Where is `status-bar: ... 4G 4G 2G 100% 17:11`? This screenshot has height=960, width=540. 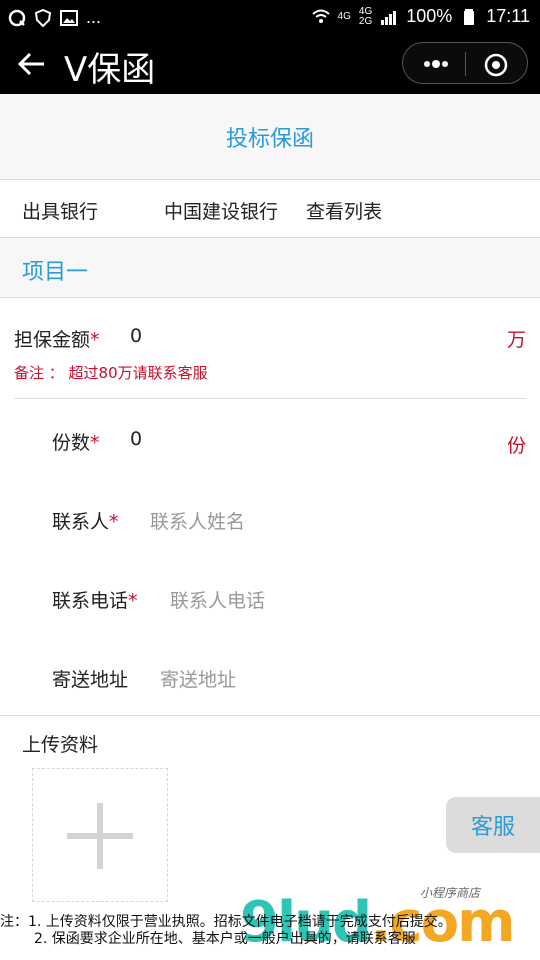
status-bar: ... 4G 4G 2G 100% 17:11 is located at coordinates (270, 17).